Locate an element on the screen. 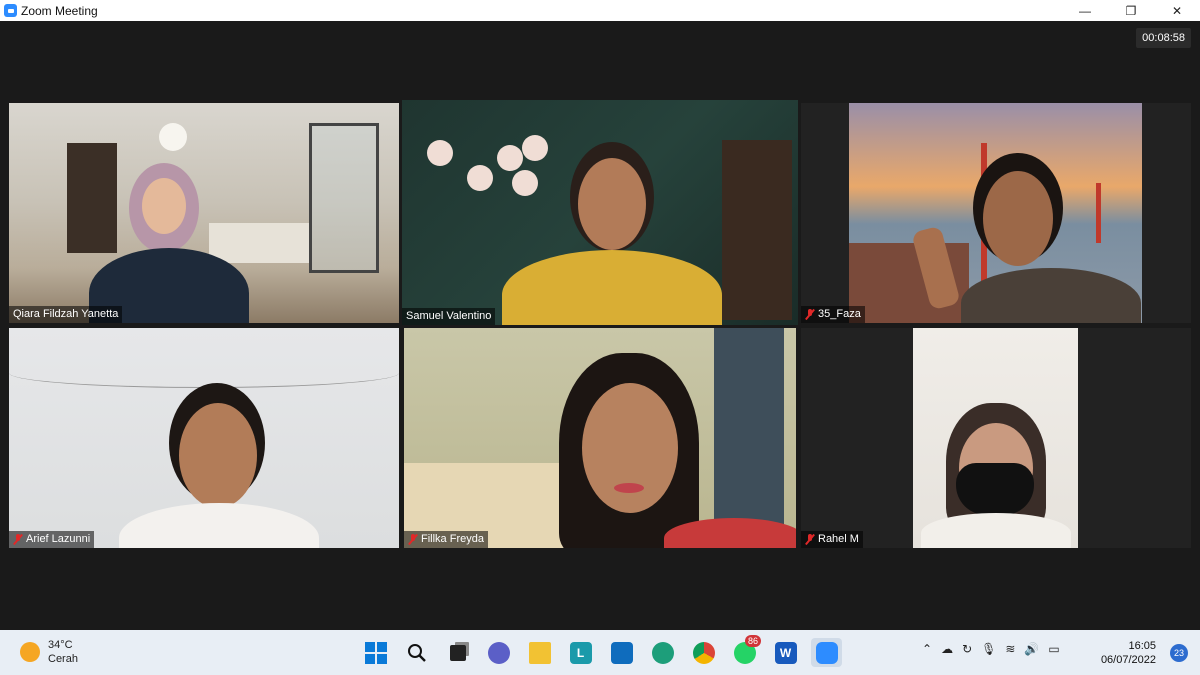 The width and height of the screenshot is (1200, 675). taskbar-clock: 16:05 06/07/2022 is located at coordinates (1128, 653).